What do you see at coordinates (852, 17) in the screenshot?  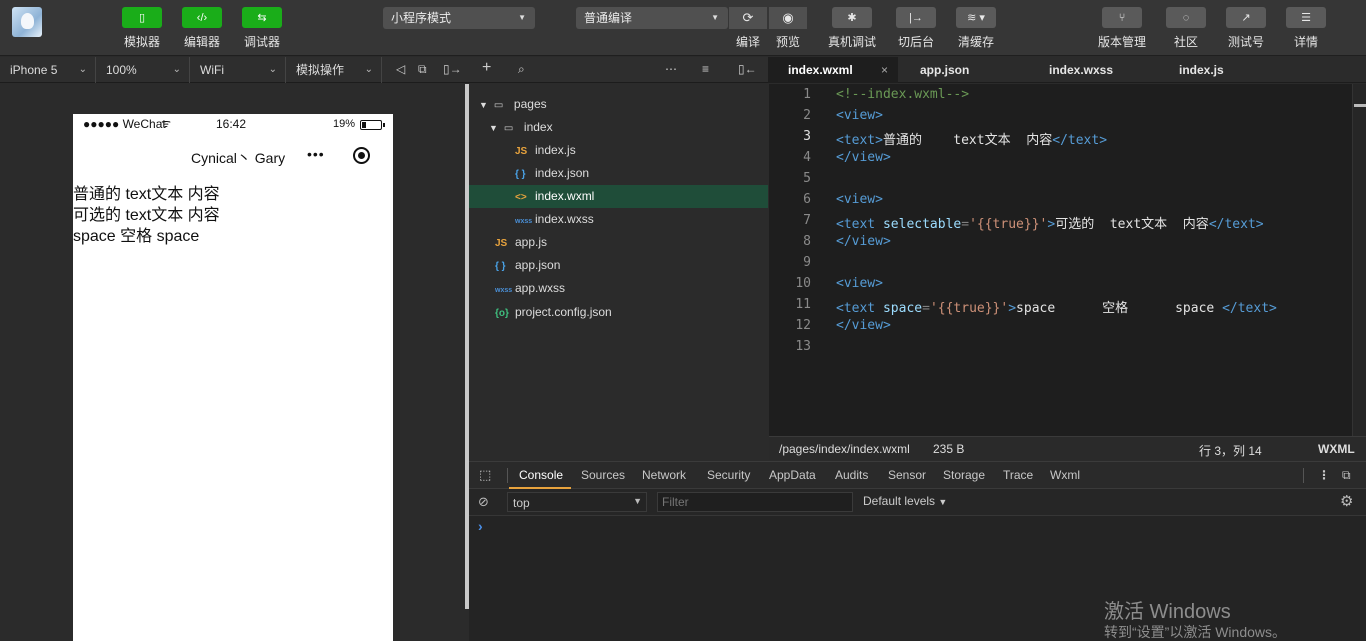 I see `remote-debug-button: ✱` at bounding box center [852, 17].